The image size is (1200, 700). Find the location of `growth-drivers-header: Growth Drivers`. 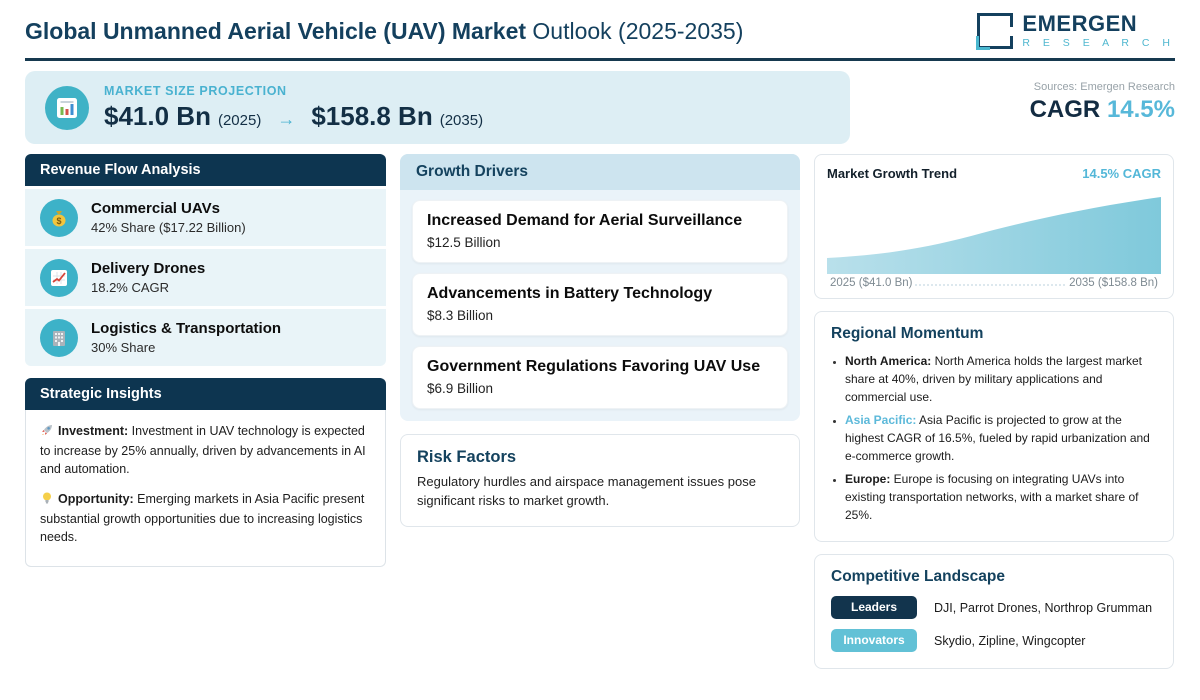

growth-drivers-header: Growth Drivers is located at coordinates (600, 172).